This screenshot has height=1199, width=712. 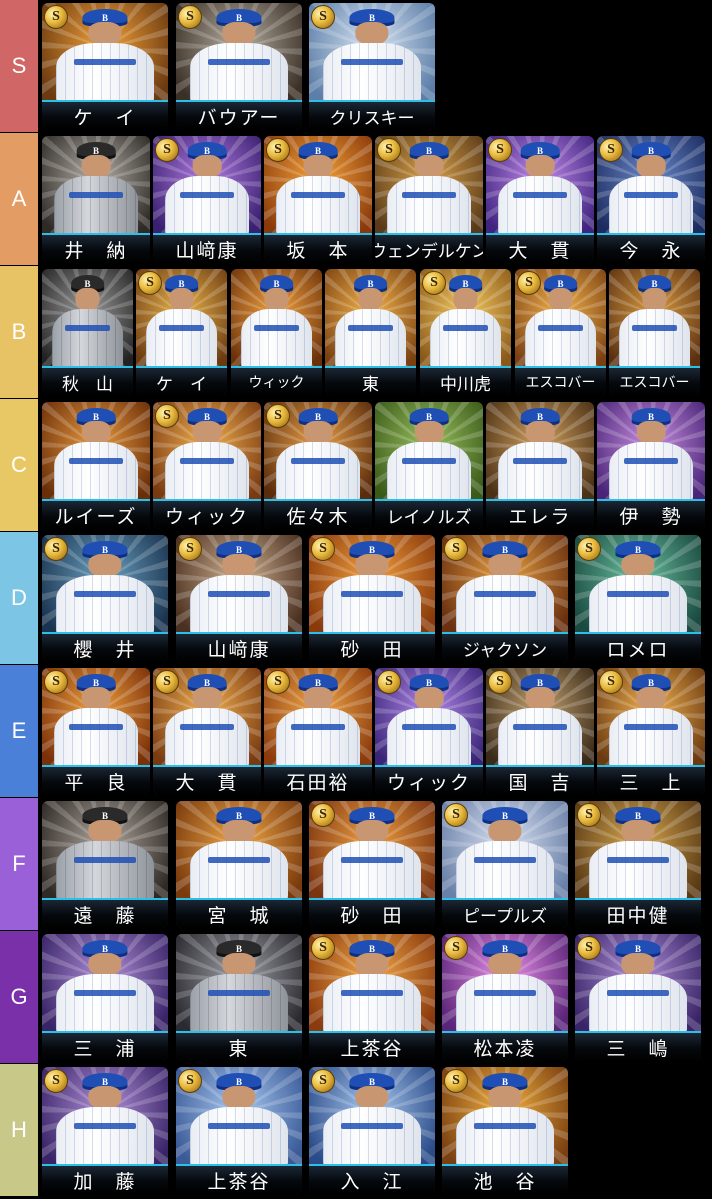 I want to click on tier-cards: 三 浦東 S 上茶谷 S 松本凌 S 三 嶋, so click(x=376, y=997).